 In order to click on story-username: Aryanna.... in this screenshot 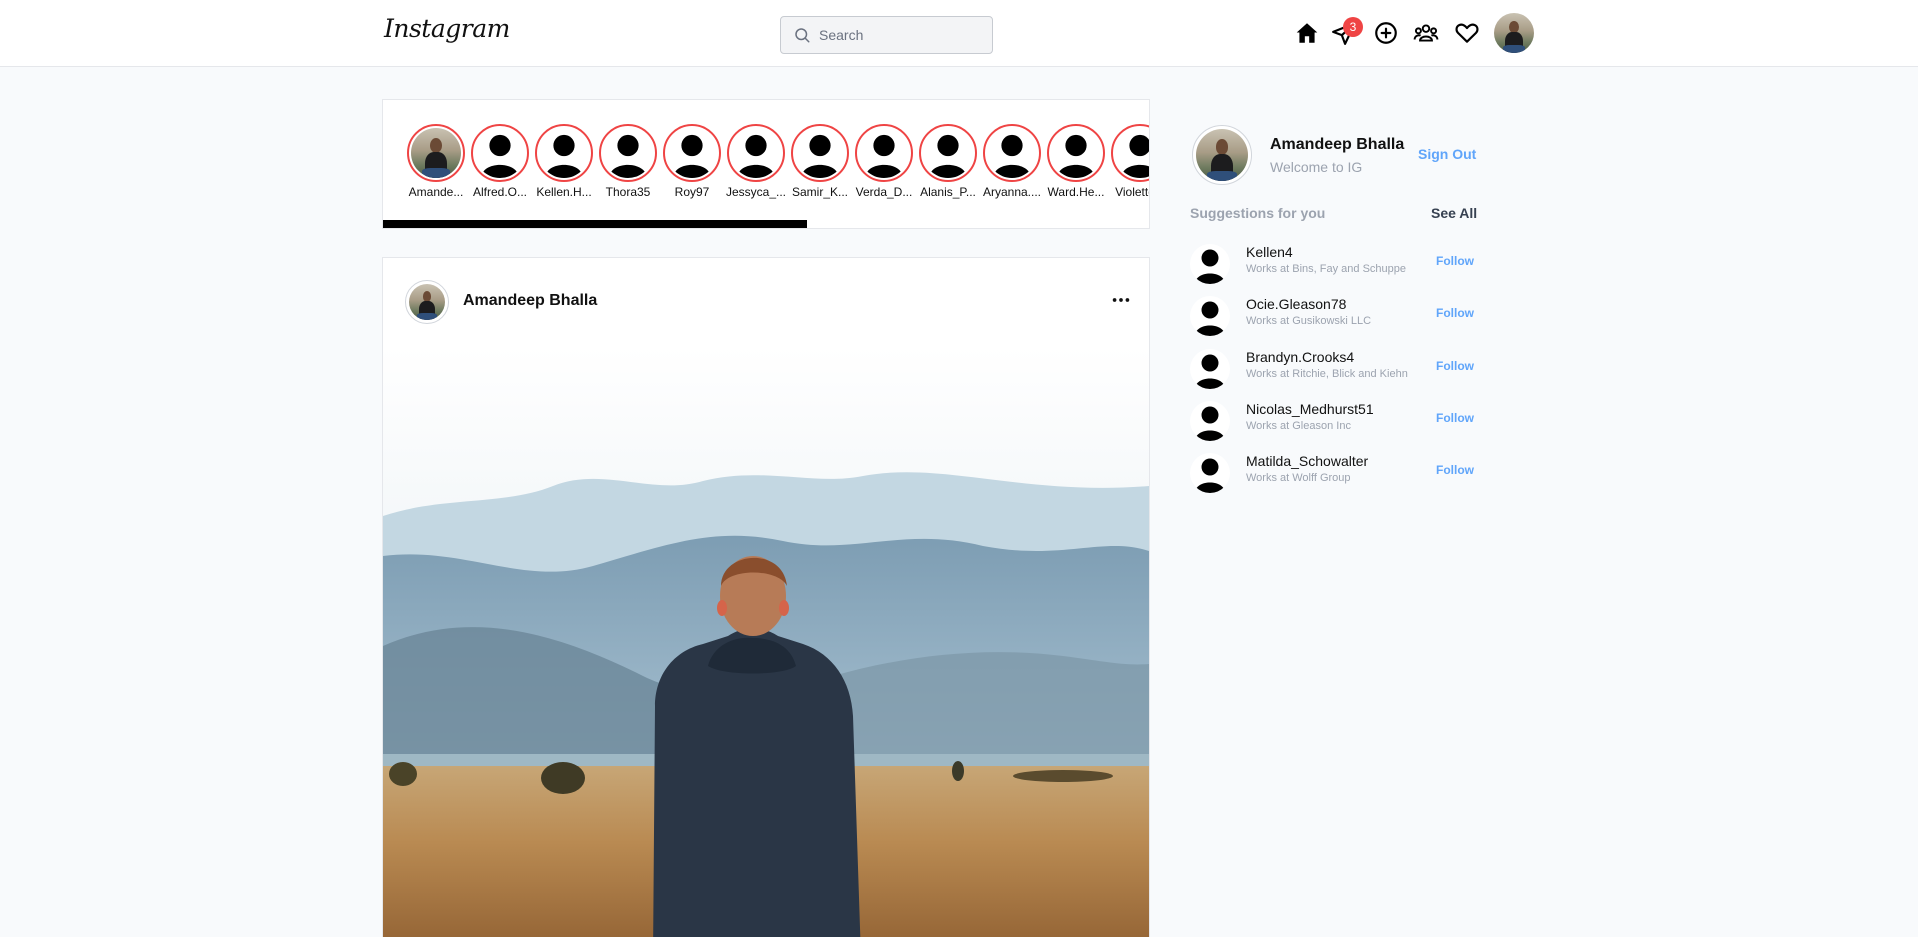, I will do `click(1012, 192)`.